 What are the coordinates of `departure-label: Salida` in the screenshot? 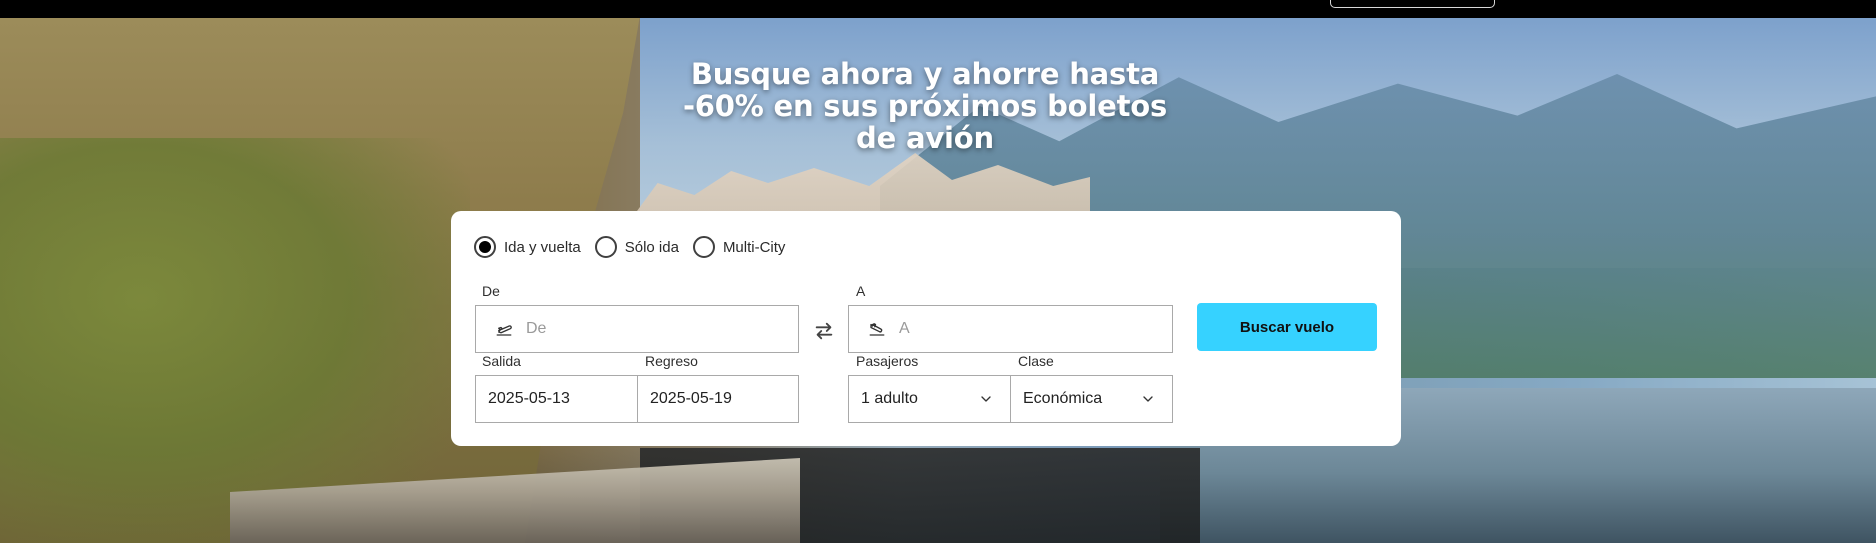 It's located at (501, 361).